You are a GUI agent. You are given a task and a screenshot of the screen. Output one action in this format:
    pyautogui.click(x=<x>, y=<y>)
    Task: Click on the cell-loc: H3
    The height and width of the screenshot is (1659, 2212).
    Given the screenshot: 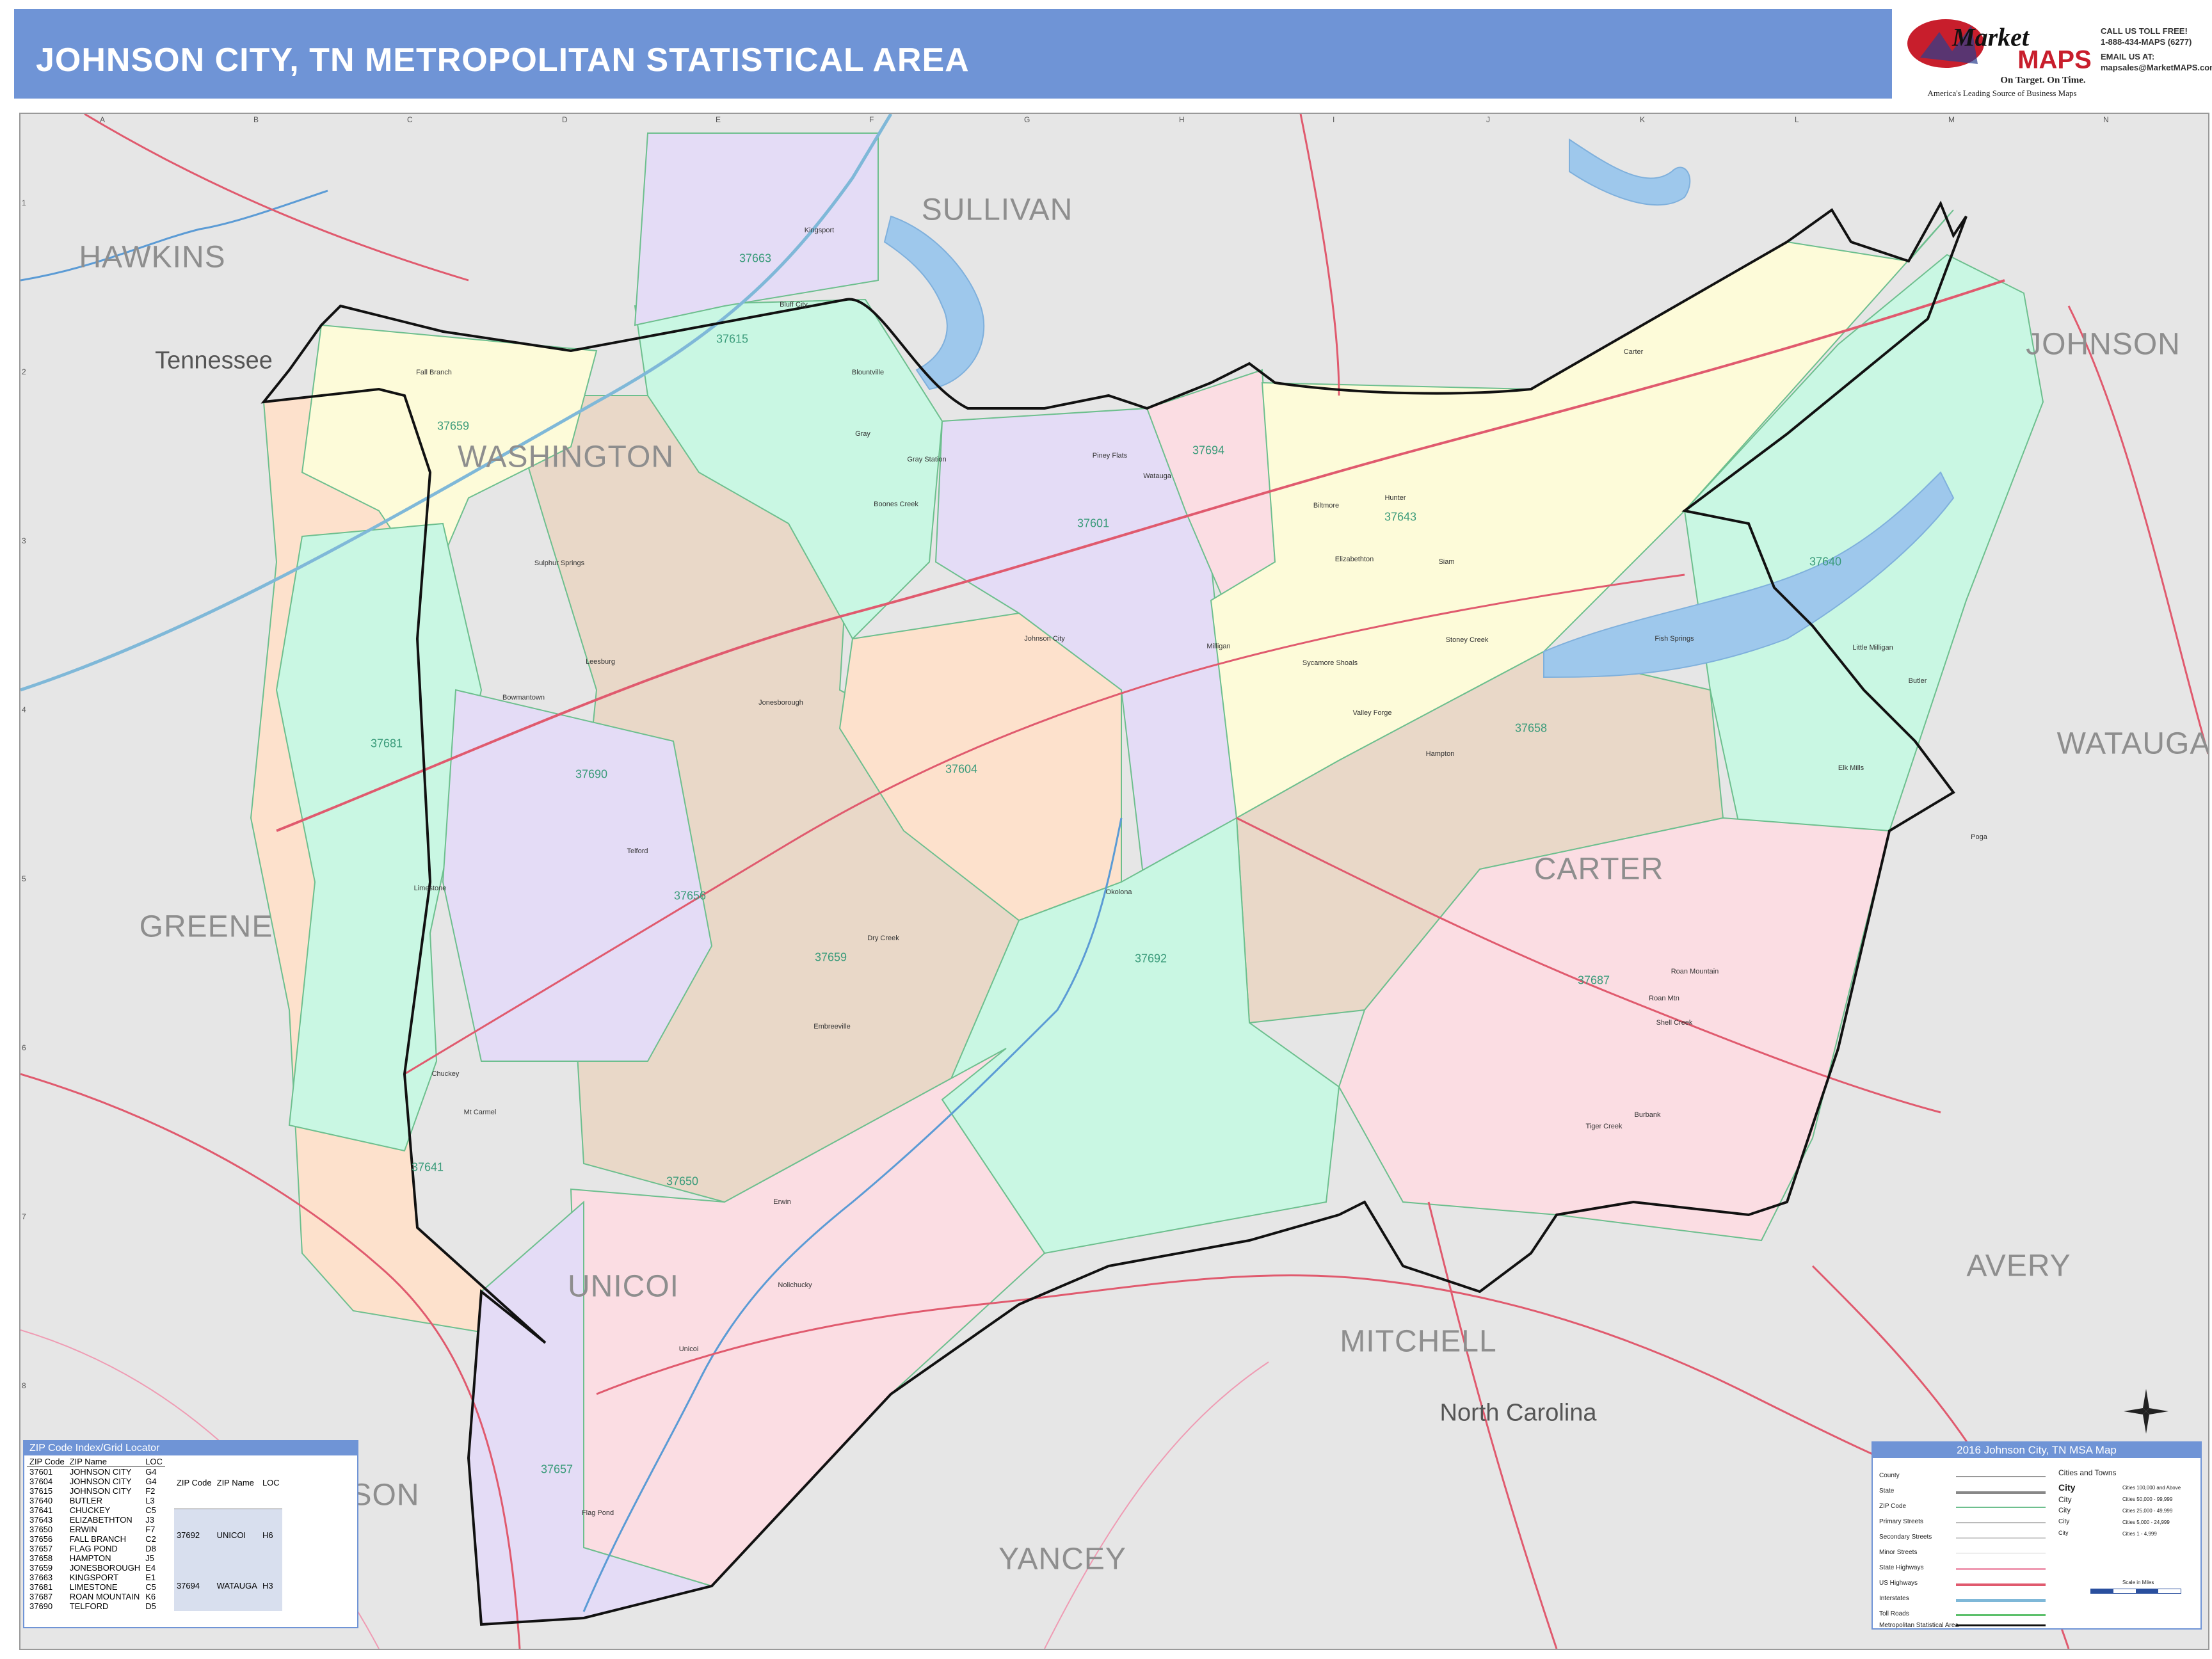 What is the action you would take?
    pyautogui.click(x=267, y=1586)
    